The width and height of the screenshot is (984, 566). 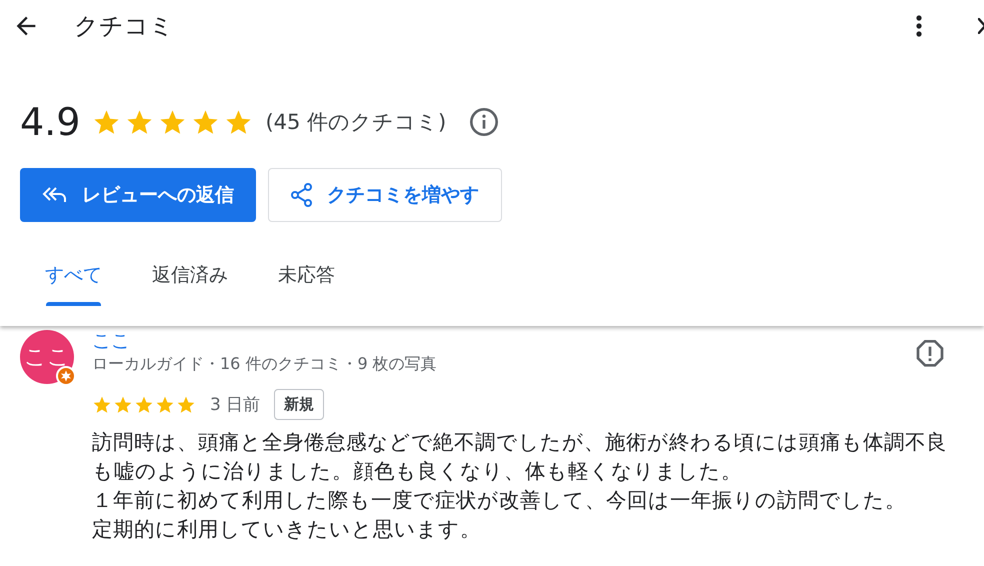 I want to click on reply-button: レビューへの返信, so click(x=138, y=195).